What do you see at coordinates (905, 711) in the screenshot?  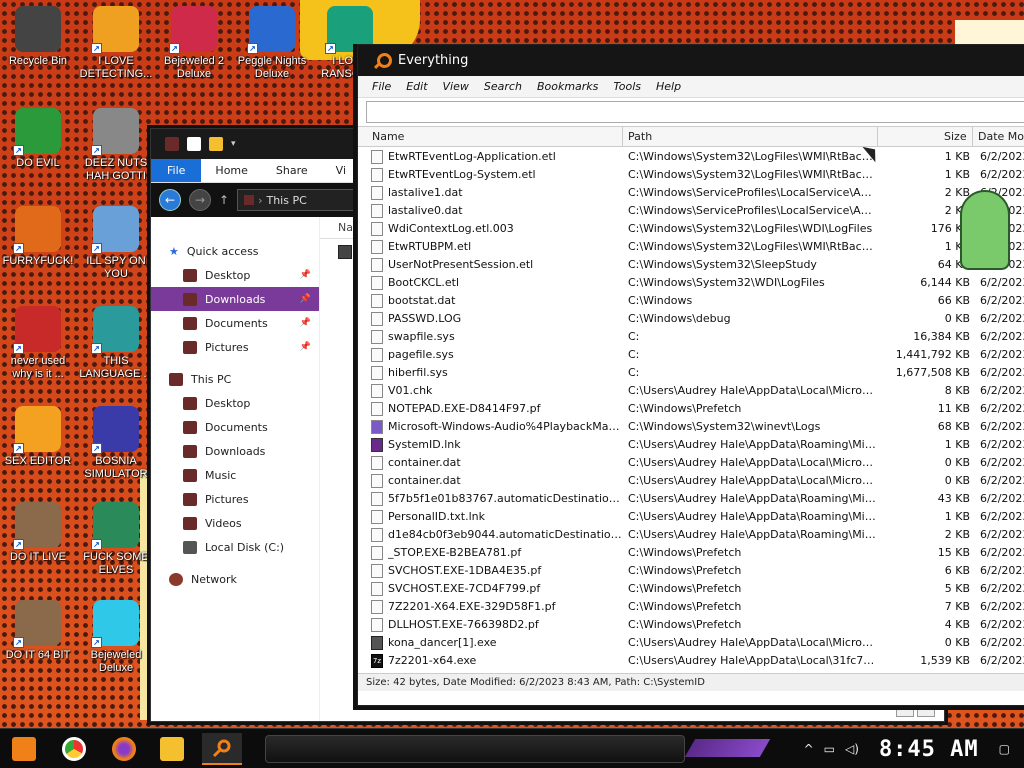 I see `details-view-button` at bounding box center [905, 711].